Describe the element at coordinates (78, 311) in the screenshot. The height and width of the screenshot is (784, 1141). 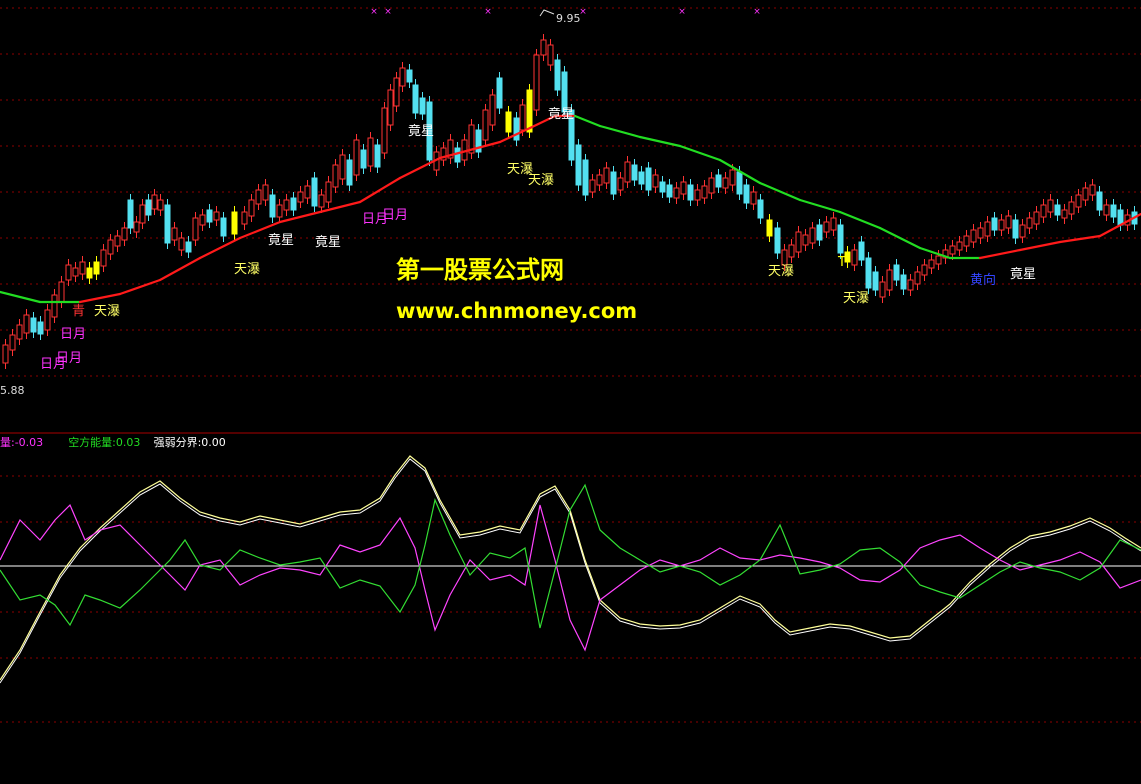
I see `signal-label: 青` at that location.